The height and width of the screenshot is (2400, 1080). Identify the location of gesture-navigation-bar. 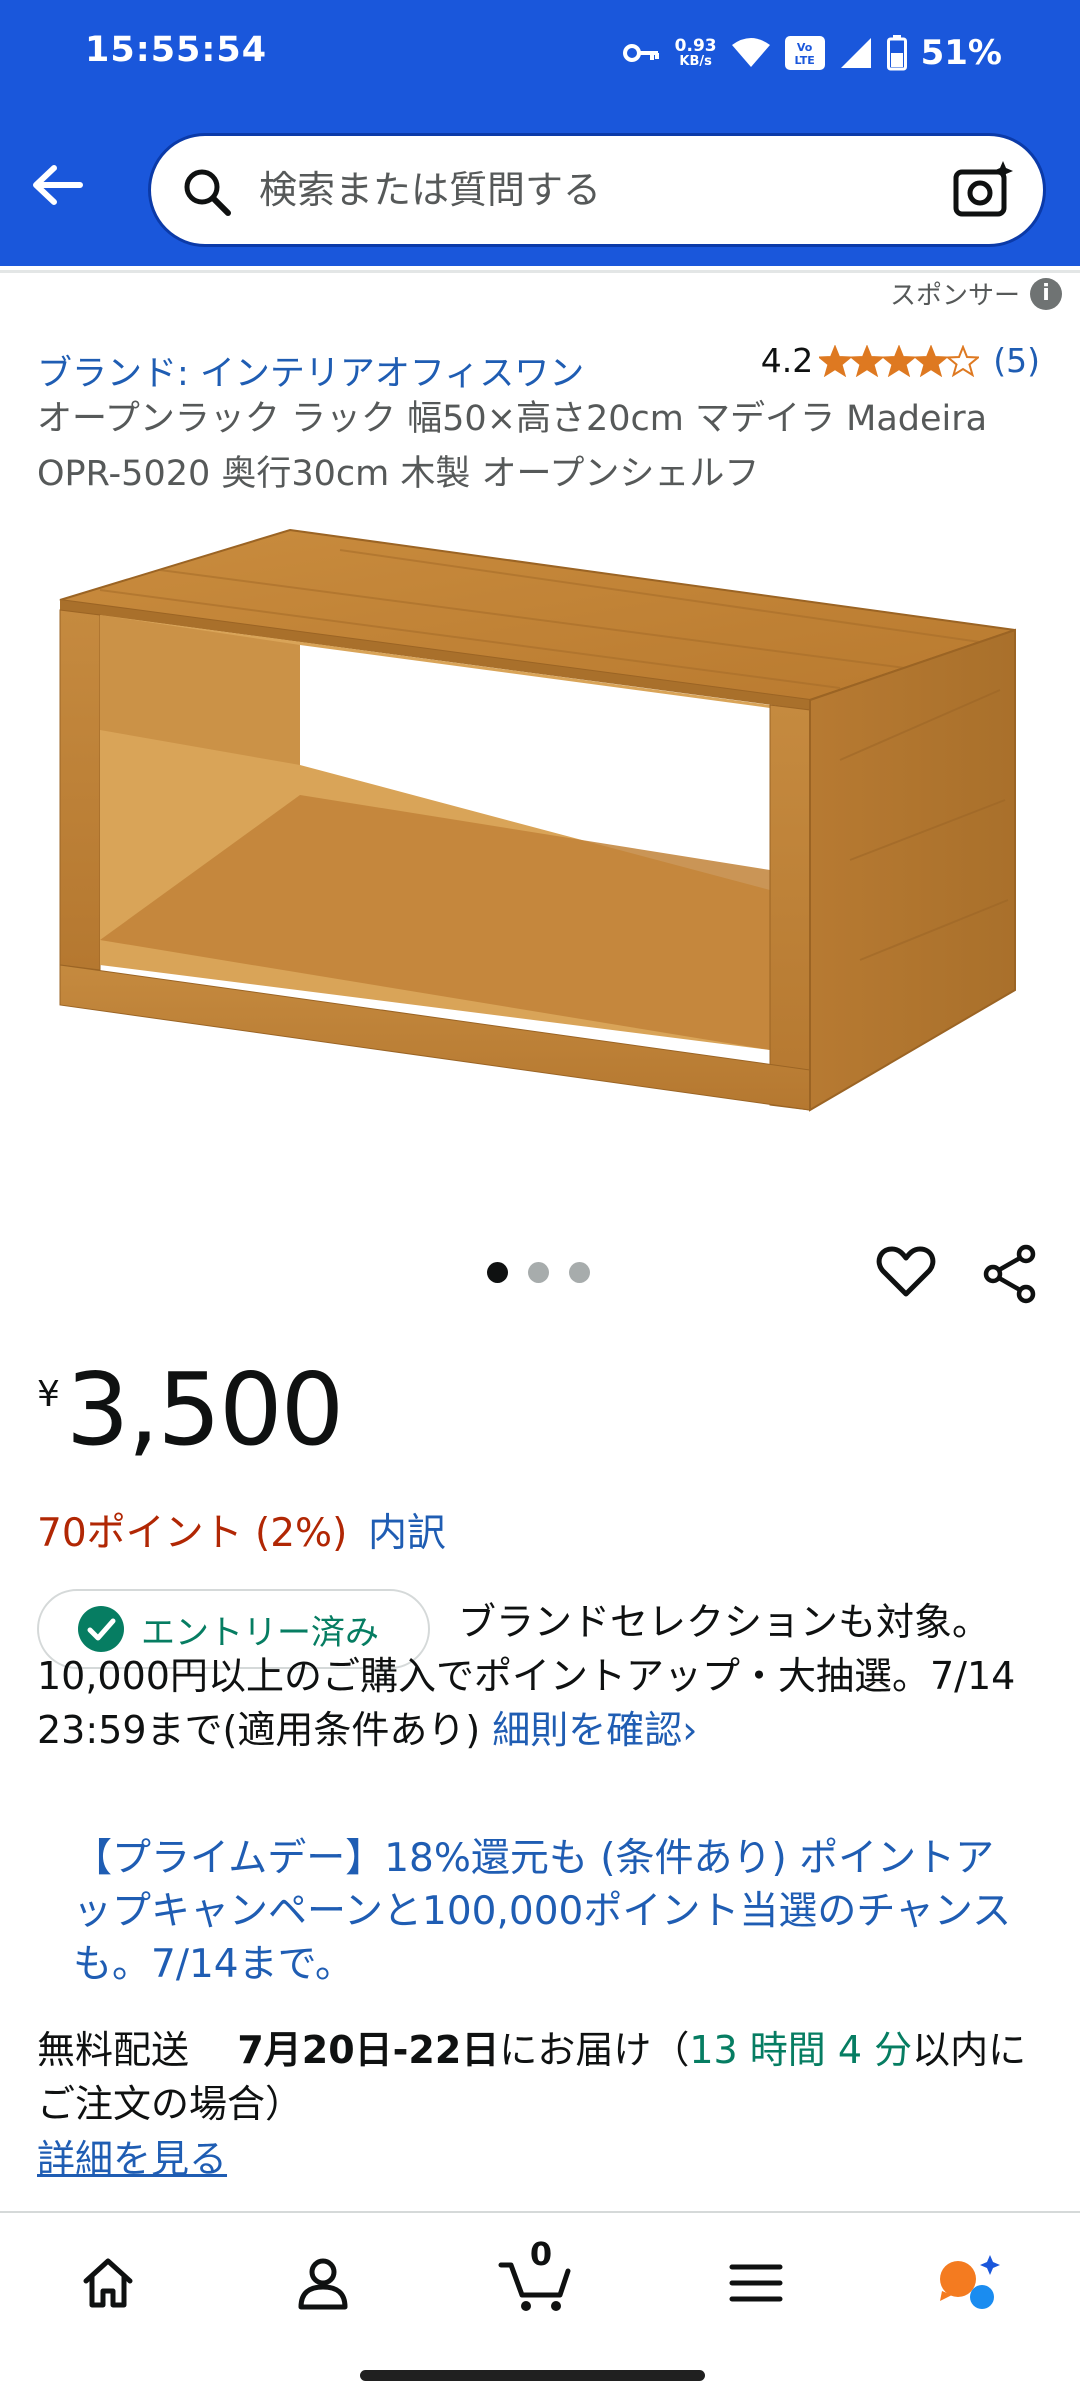
(532, 2375).